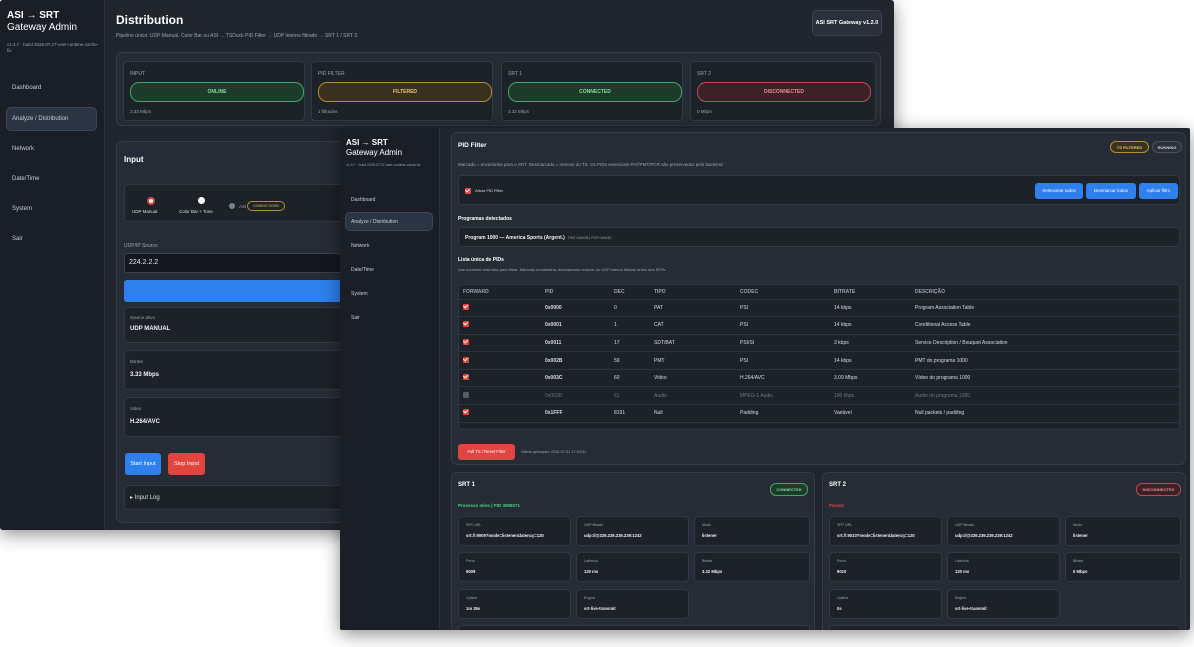  I want to click on color-bar-radio, so click(201, 200).